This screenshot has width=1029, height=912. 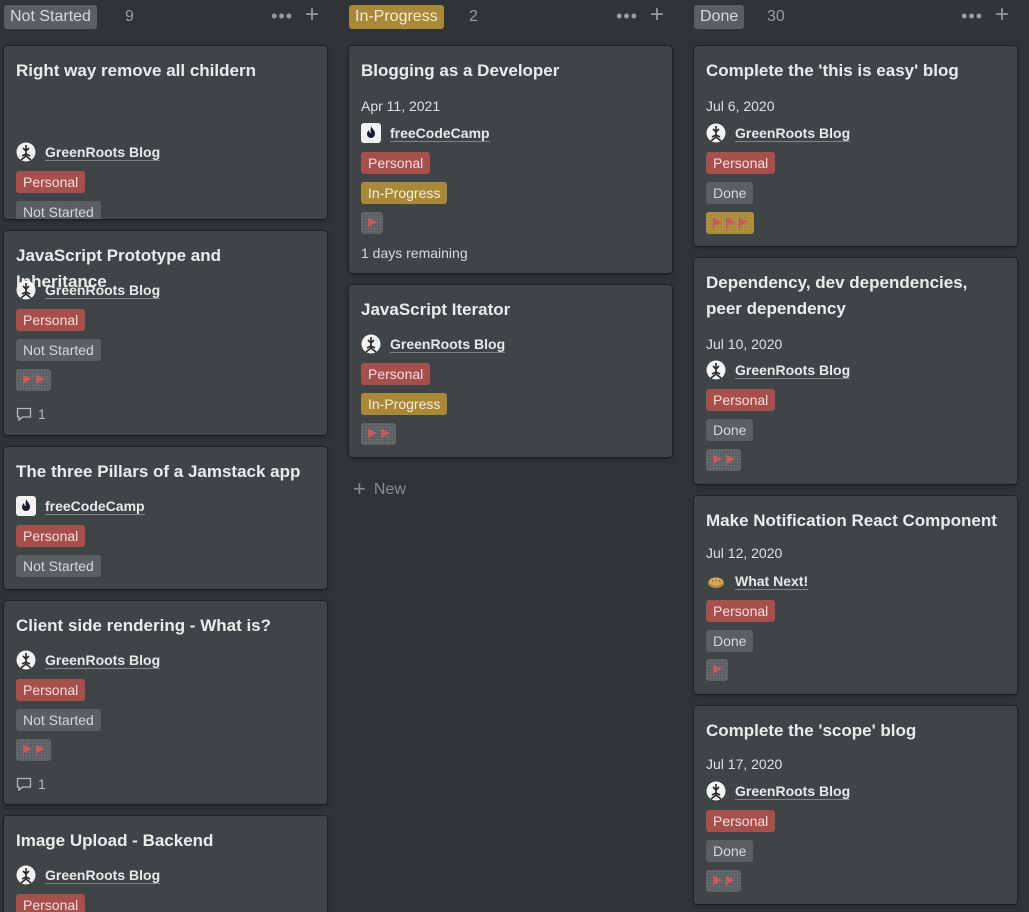 What do you see at coordinates (855, 71) in the screenshot?
I see `card-title: Complete the 'this is easy' blog` at bounding box center [855, 71].